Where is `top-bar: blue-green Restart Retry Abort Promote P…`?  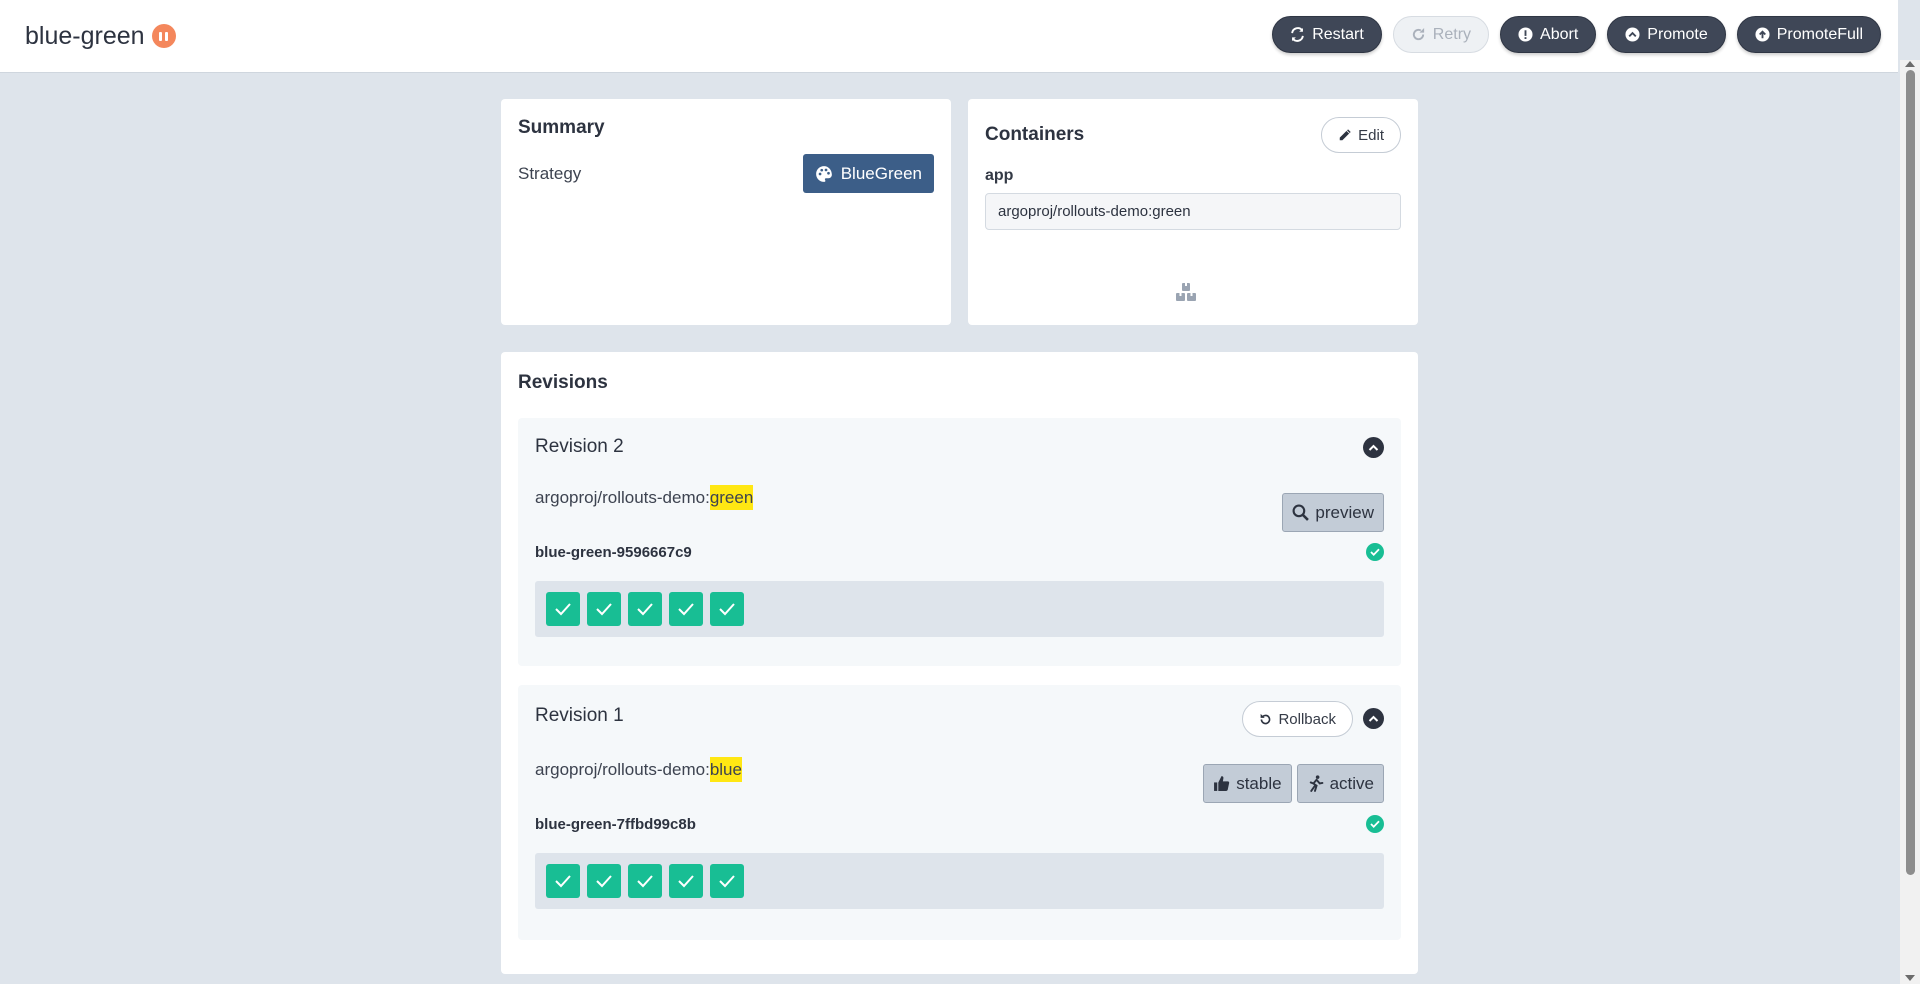
top-bar: blue-green Restart Retry Abort Promote P… is located at coordinates (949, 36).